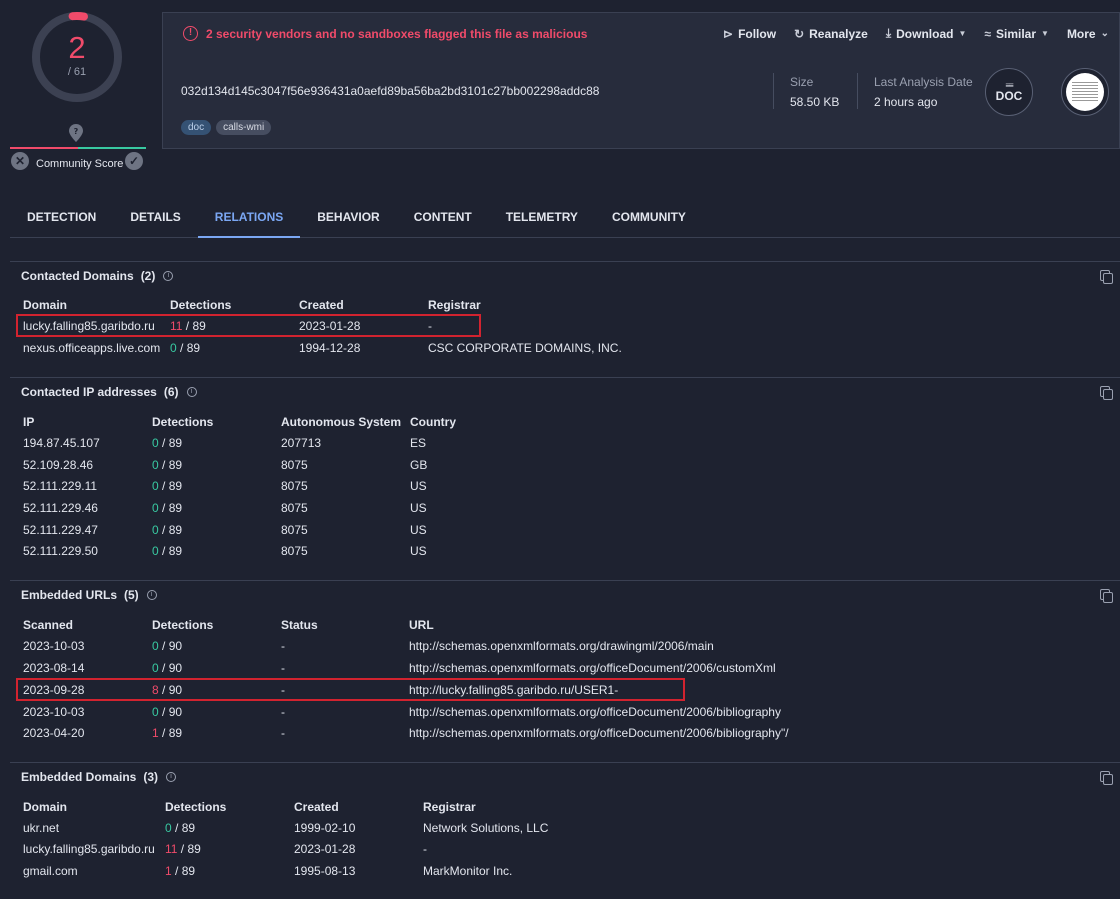 Image resolution: width=1120 pixels, height=899 pixels. What do you see at coordinates (155, 218) in the screenshot?
I see `tab-details: DETAILS` at bounding box center [155, 218].